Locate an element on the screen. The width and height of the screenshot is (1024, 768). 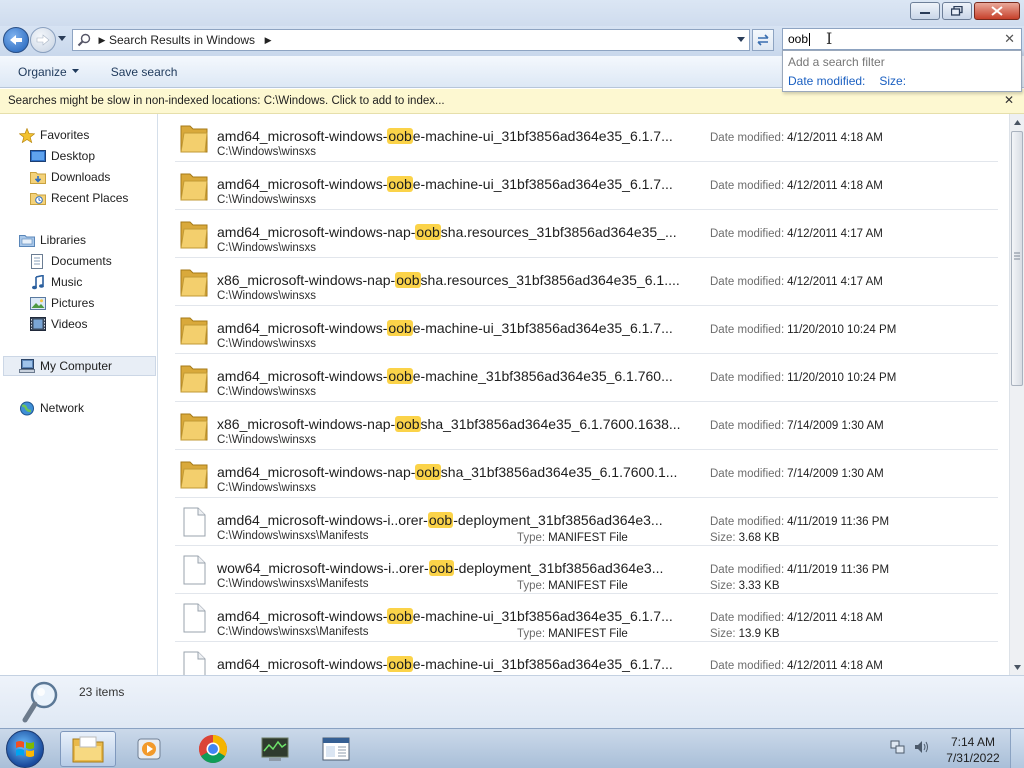
close-window-button is located at coordinates (997, 11).